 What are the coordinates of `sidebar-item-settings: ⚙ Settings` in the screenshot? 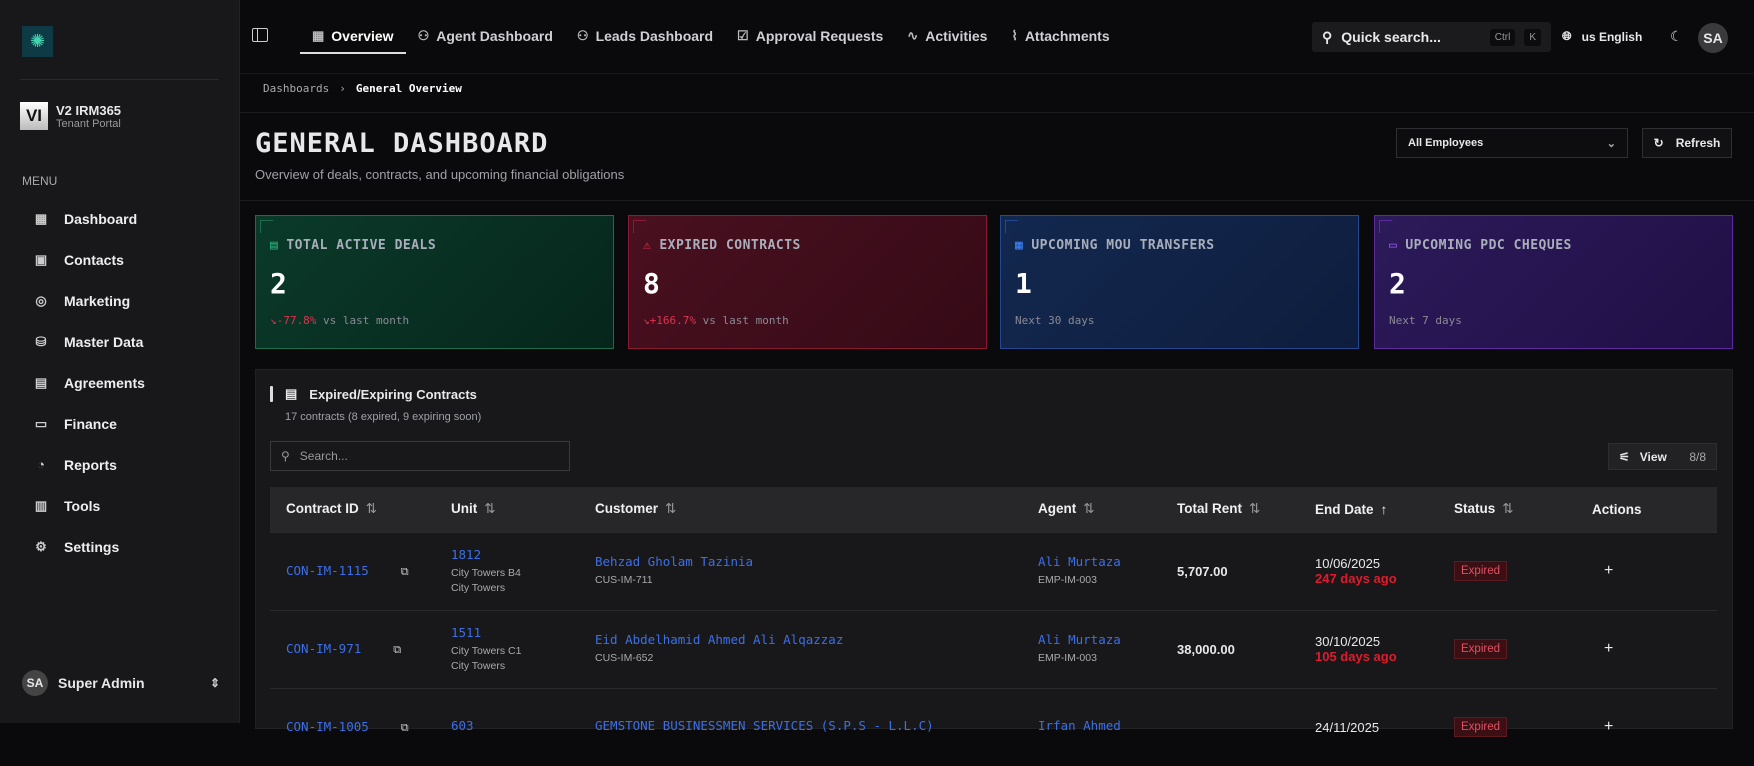 It's located at (122, 546).